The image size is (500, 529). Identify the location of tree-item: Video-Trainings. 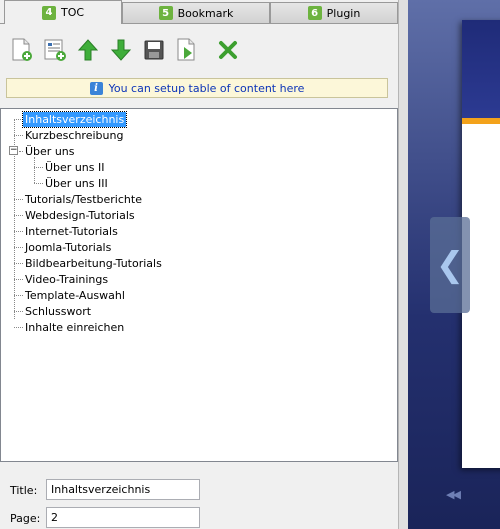
(66, 279).